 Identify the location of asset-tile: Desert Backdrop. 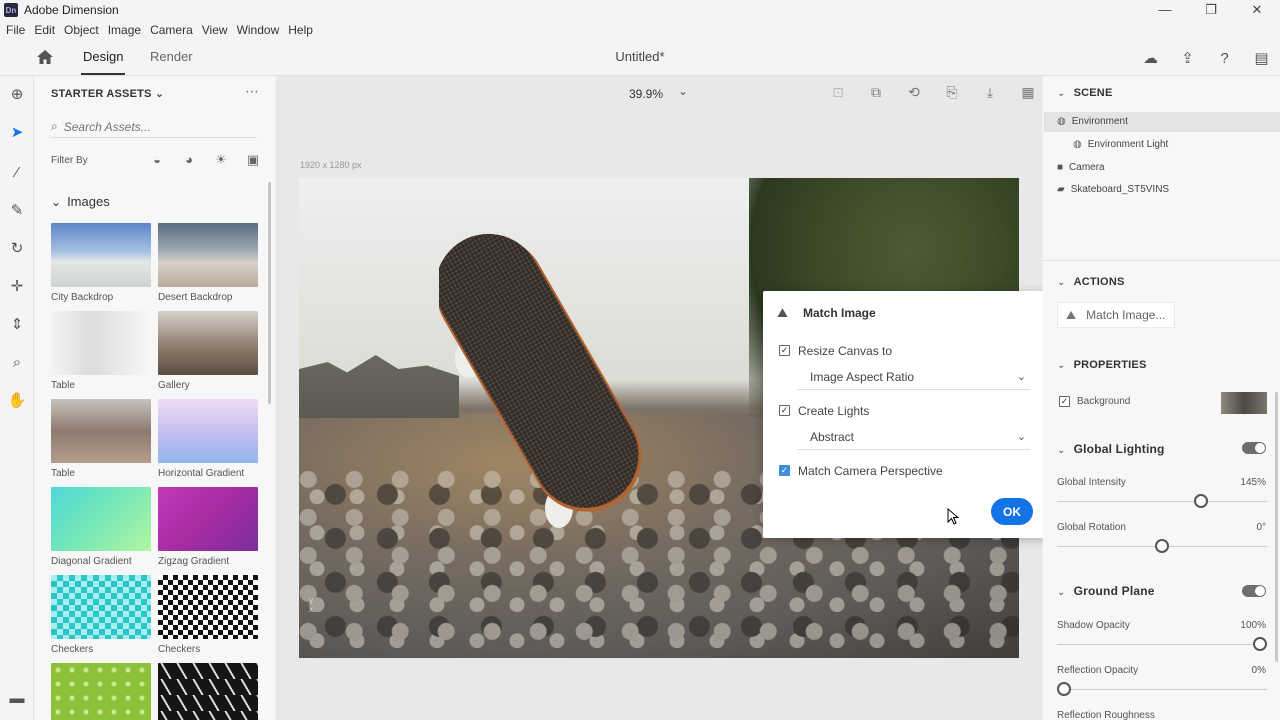
(208, 263).